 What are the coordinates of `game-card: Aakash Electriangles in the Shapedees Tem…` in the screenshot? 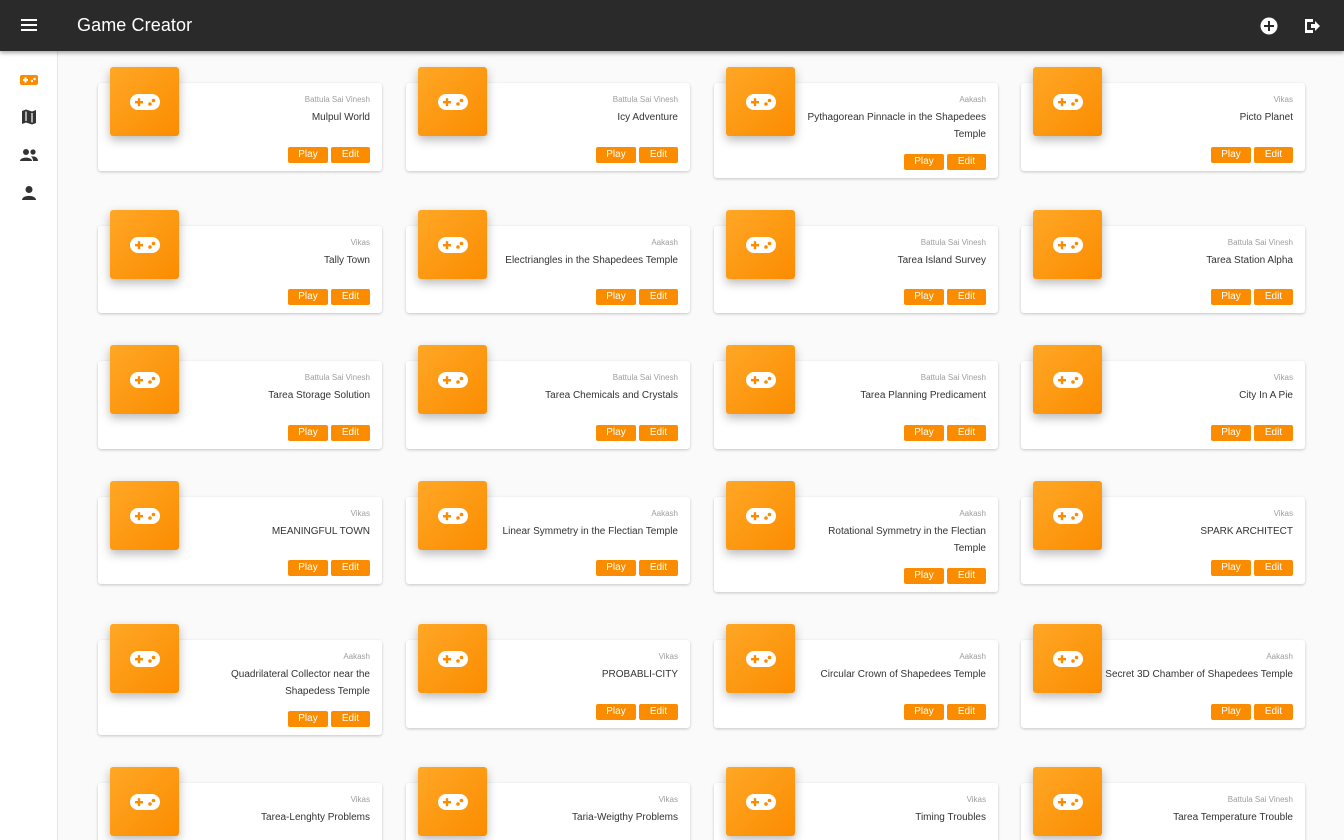 It's located at (548, 261).